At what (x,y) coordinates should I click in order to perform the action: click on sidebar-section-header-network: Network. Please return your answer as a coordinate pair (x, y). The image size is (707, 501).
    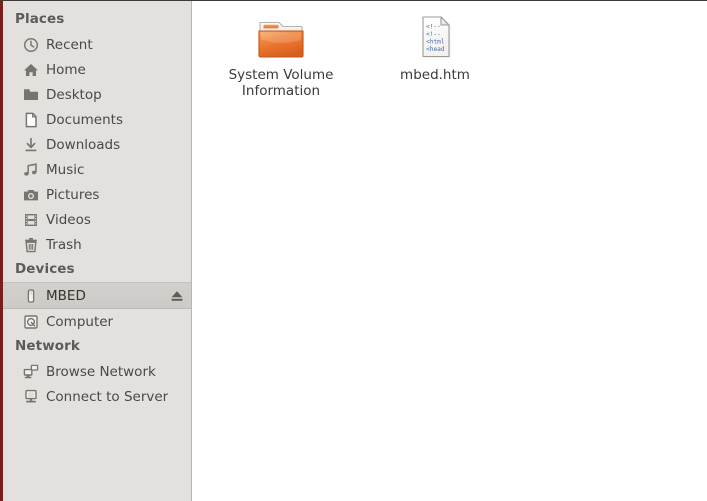
    Looking at the image, I should click on (47, 346).